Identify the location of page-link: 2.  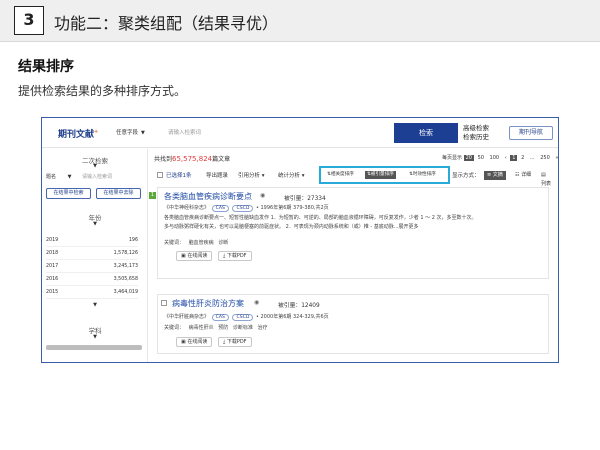
(522, 158).